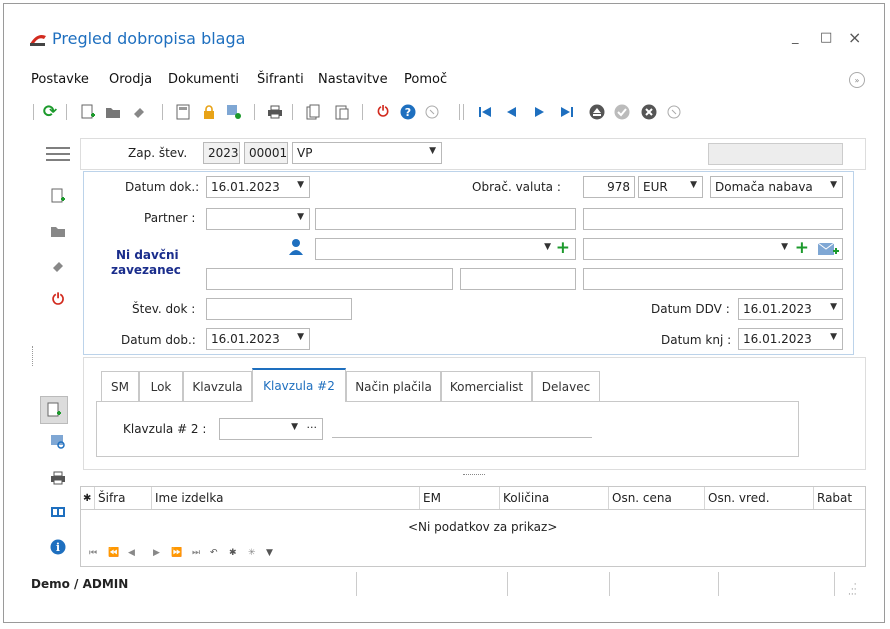 This screenshot has width=890, height=629. I want to click on address-line-field, so click(329, 279).